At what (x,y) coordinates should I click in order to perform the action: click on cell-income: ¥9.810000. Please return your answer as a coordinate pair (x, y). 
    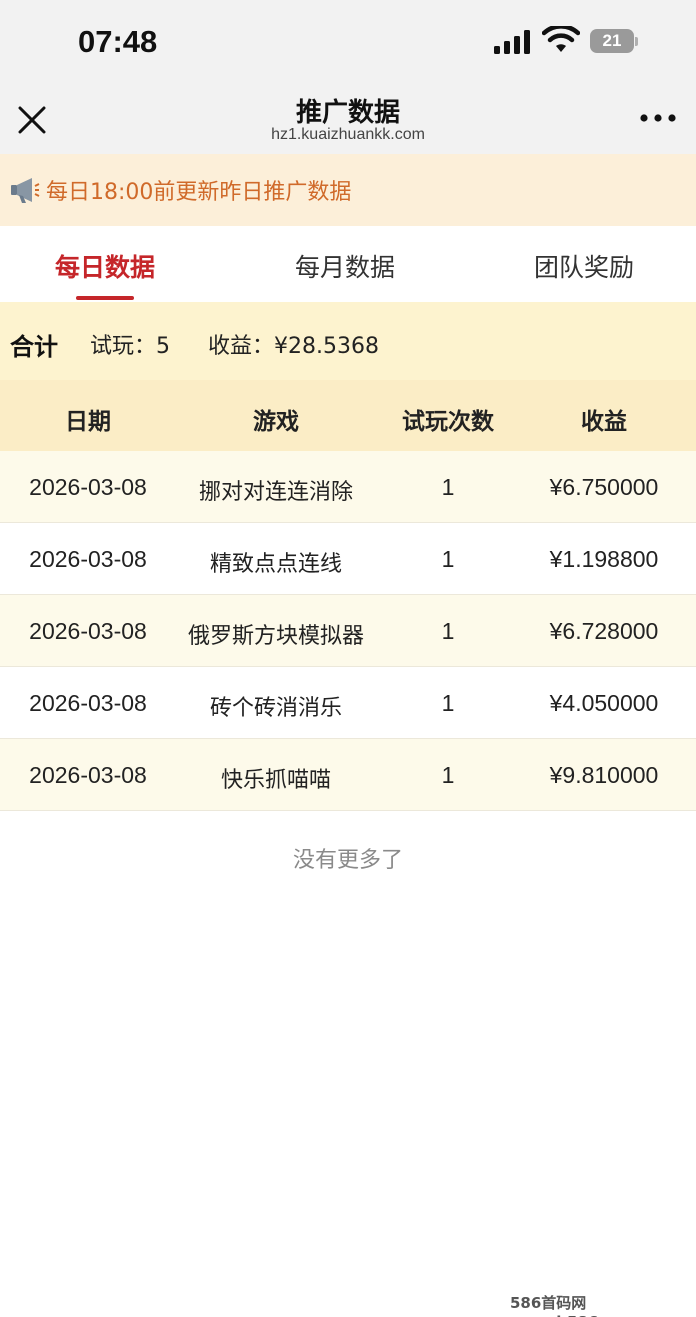
    Looking at the image, I should click on (604, 775).